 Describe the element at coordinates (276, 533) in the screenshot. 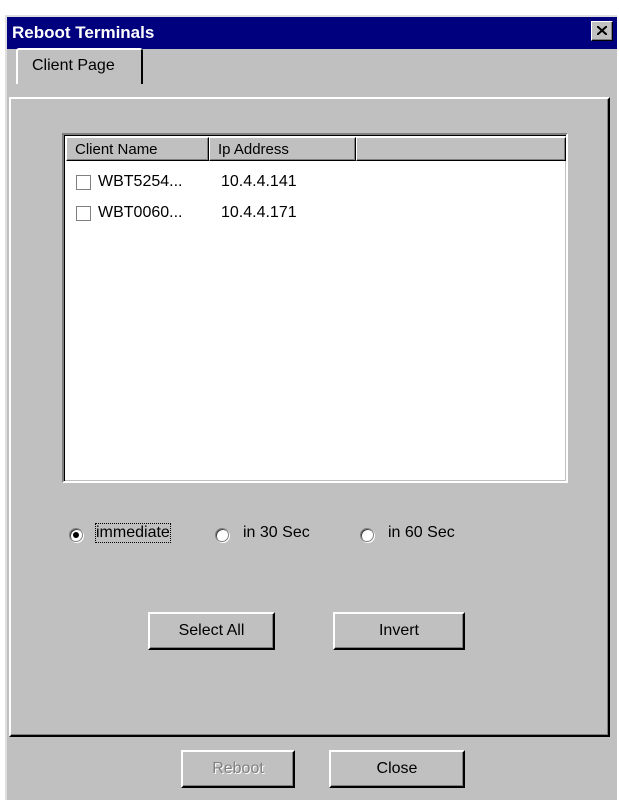

I see `radio-label-in-30-sec: in 30 Sec` at that location.